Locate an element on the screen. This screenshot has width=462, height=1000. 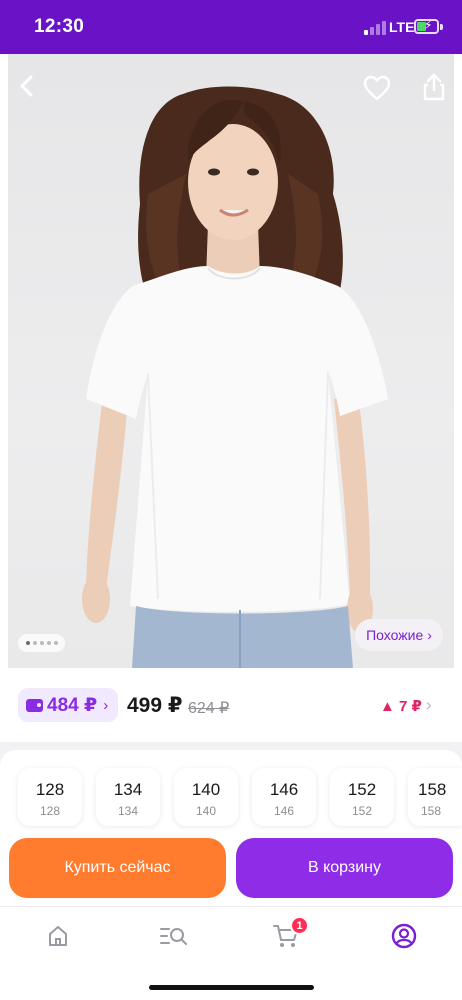
home-indicator is located at coordinates (231, 987).